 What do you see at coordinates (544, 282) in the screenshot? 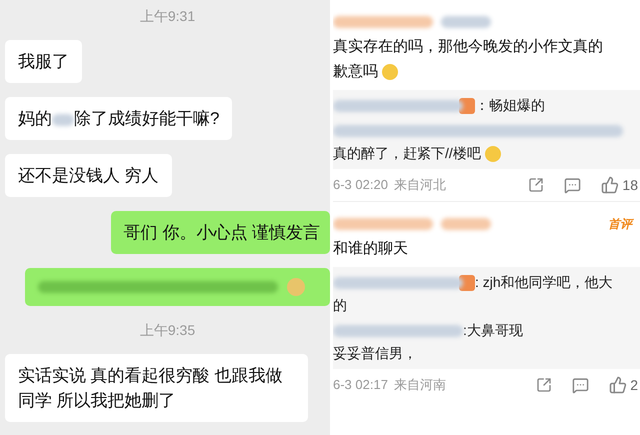
I see `reply-text: : zjh和他同学吧，他大` at bounding box center [544, 282].